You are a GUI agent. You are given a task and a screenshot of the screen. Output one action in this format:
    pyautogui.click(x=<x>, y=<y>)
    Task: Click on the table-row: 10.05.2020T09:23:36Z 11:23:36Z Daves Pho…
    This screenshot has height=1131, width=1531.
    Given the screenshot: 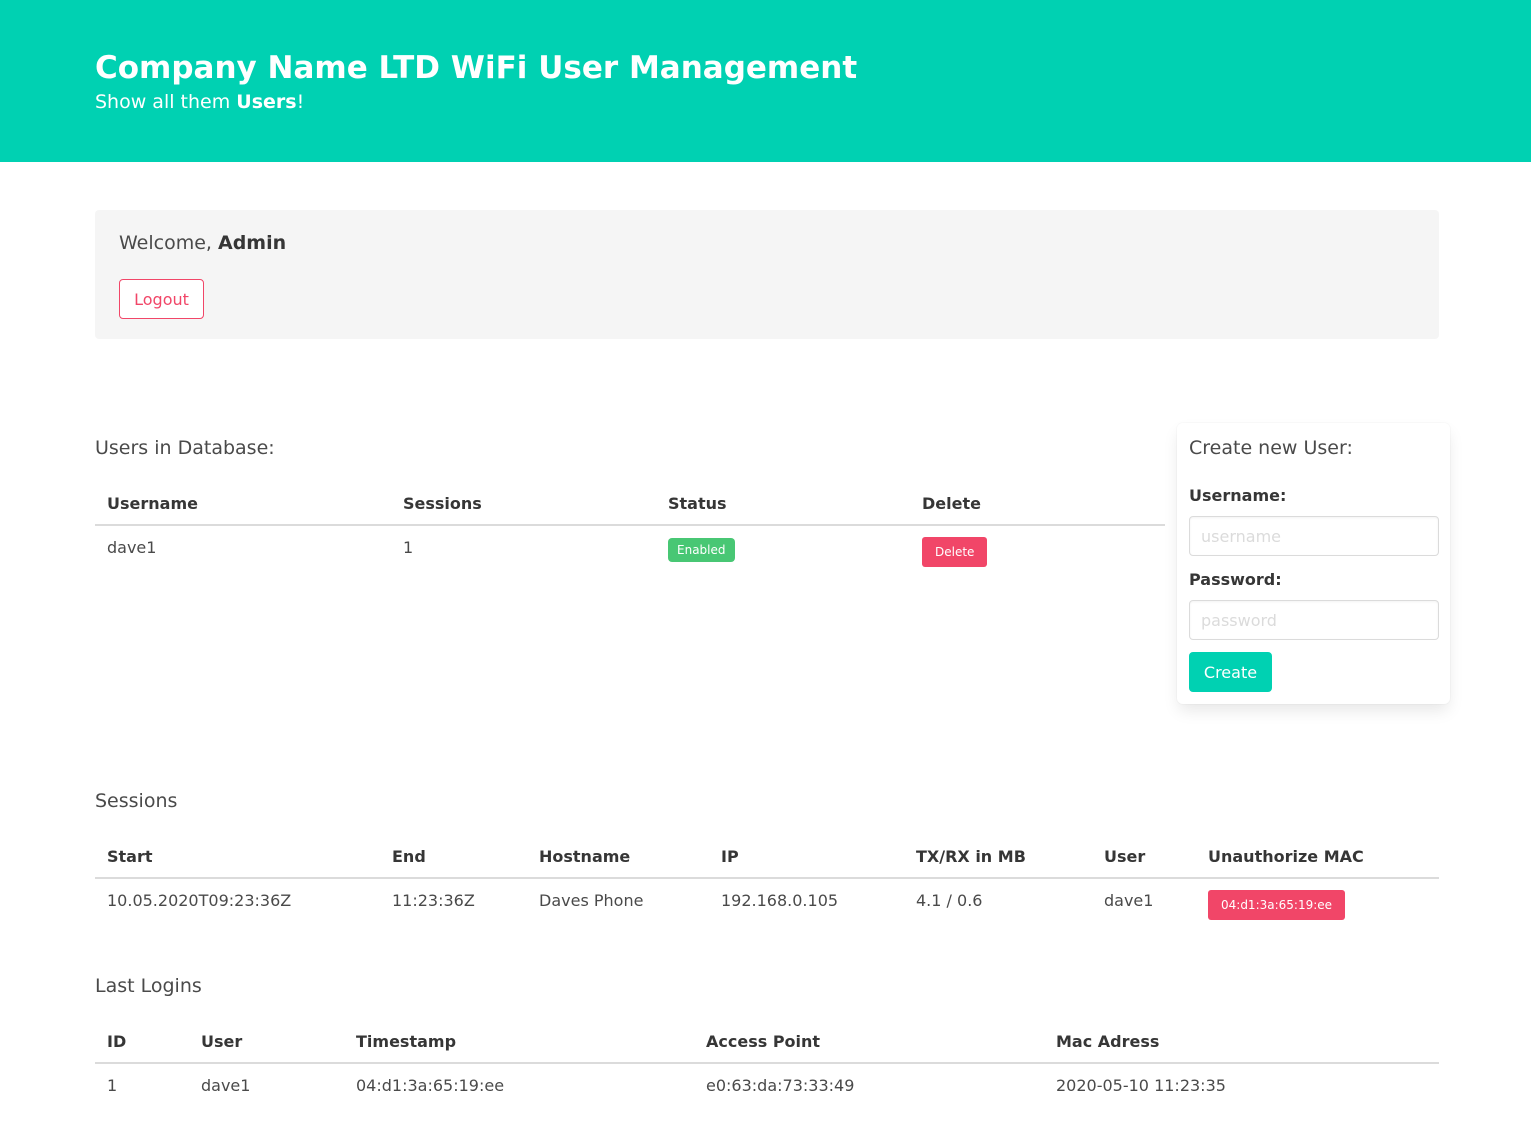 What is the action you would take?
    pyautogui.click(x=767, y=900)
    